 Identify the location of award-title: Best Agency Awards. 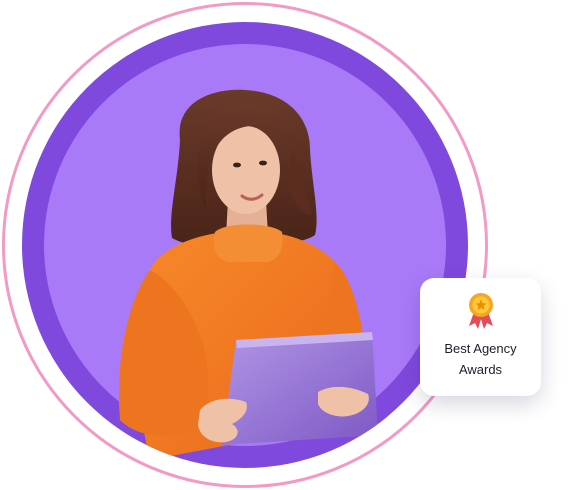
(481, 359).